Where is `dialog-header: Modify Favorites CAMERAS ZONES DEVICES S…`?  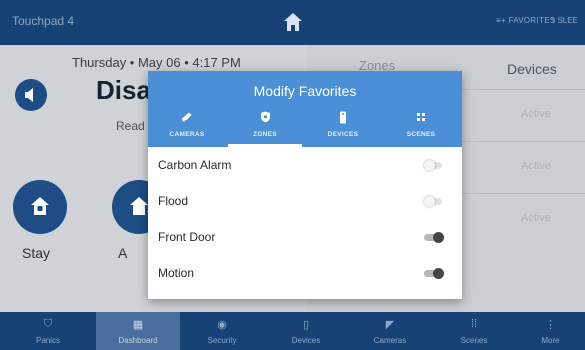
dialog-header: Modify Favorites CAMERAS ZONES DEVICES S… is located at coordinates (305, 109).